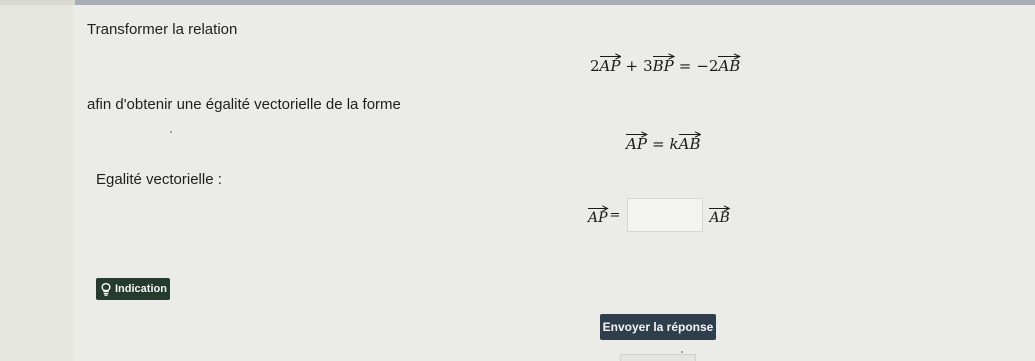 Image resolution: width=1035 pixels, height=361 pixels. I want to click on answer-row: AP = AB, so click(659, 215).